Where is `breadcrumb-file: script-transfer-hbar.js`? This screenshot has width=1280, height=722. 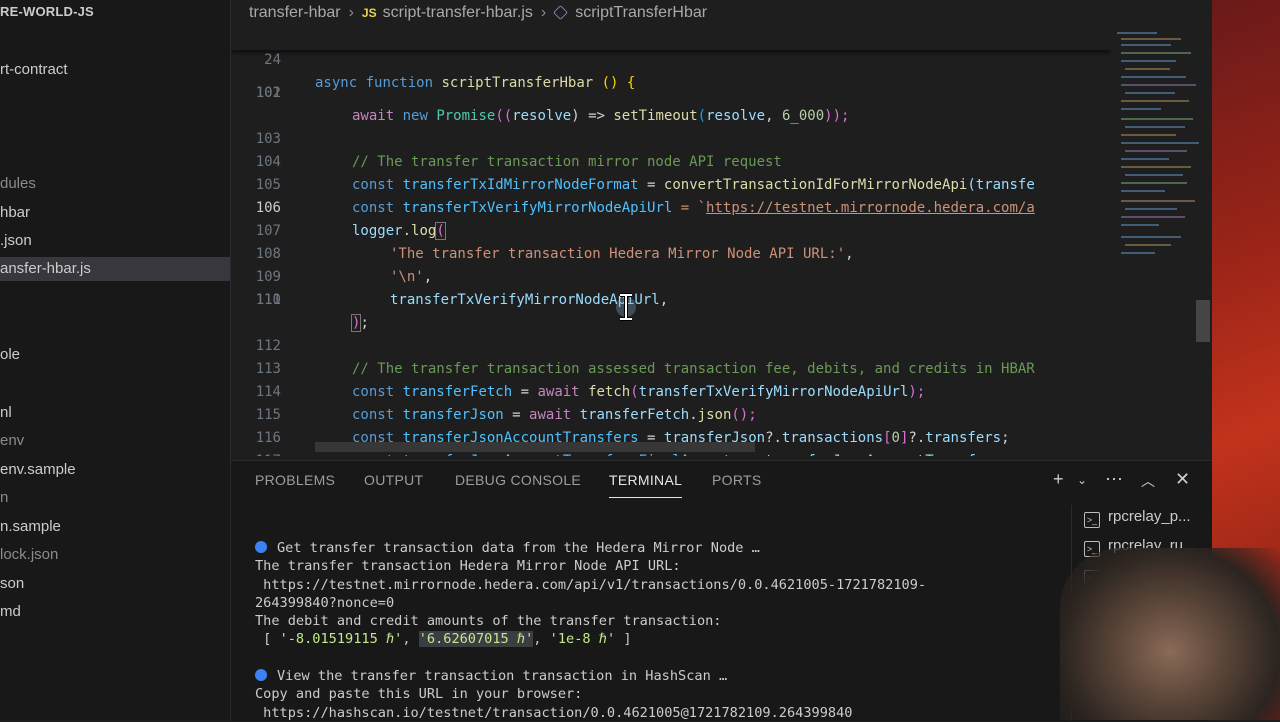 breadcrumb-file: script-transfer-hbar.js is located at coordinates (458, 12).